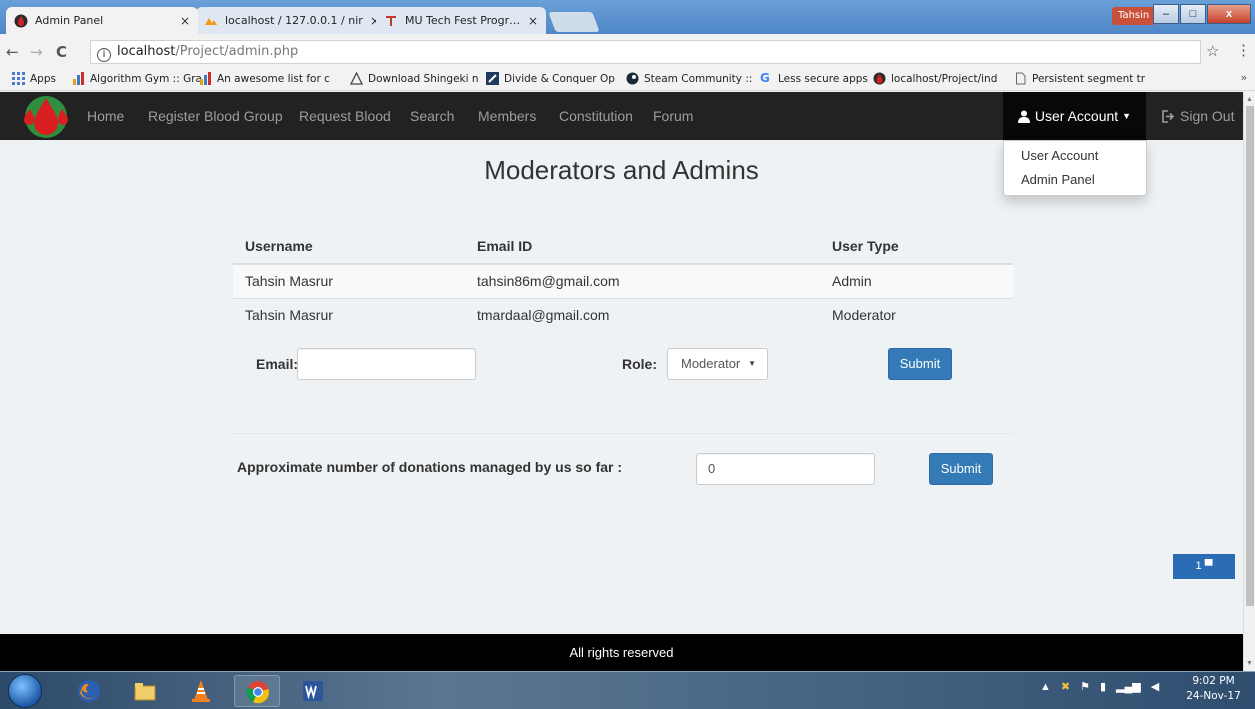  Describe the element at coordinates (1249, 663) in the screenshot. I see `scroll-down-arrow-icon: ▼` at that location.